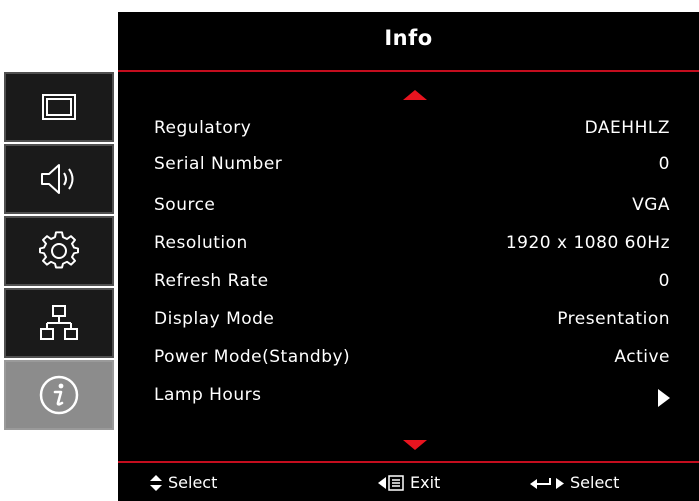 The height and width of the screenshot is (501, 699). I want to click on footer-hint-enter: Select, so click(574, 482).